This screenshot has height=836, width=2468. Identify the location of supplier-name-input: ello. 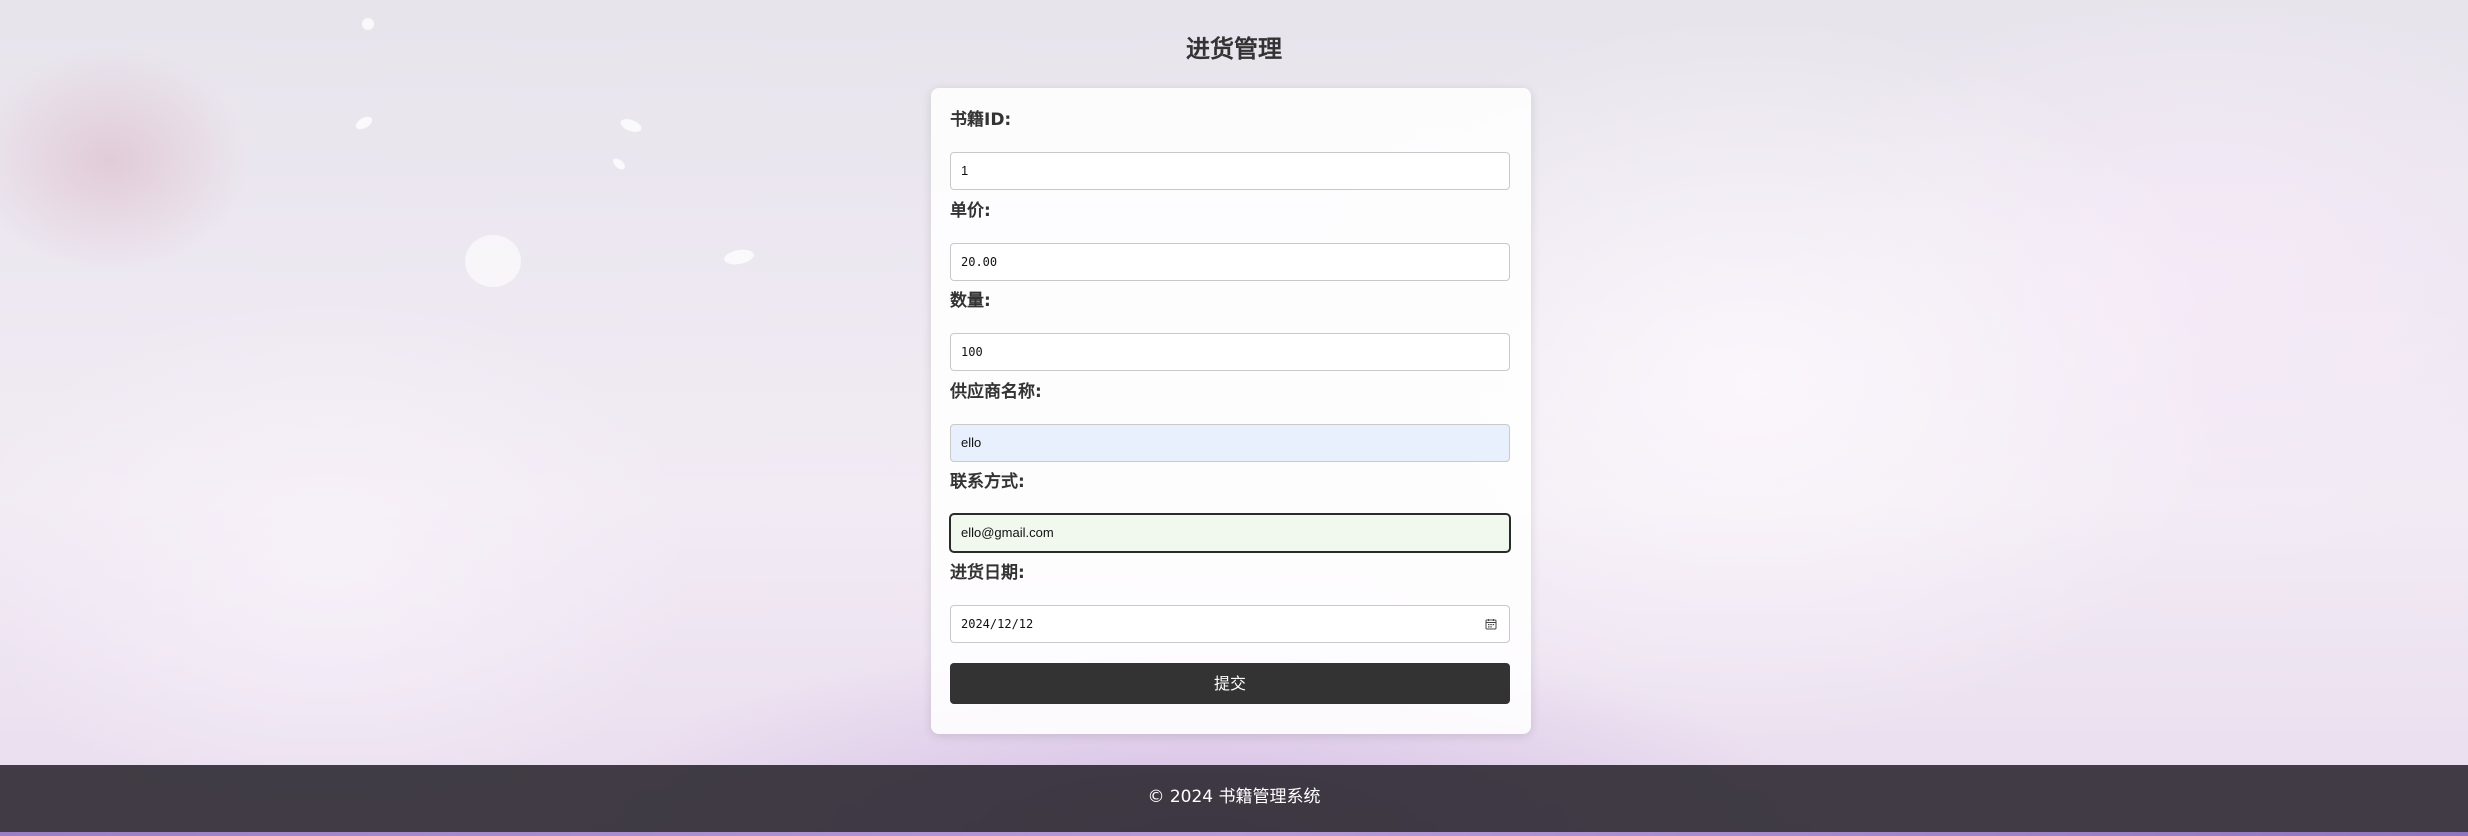
(1230, 443).